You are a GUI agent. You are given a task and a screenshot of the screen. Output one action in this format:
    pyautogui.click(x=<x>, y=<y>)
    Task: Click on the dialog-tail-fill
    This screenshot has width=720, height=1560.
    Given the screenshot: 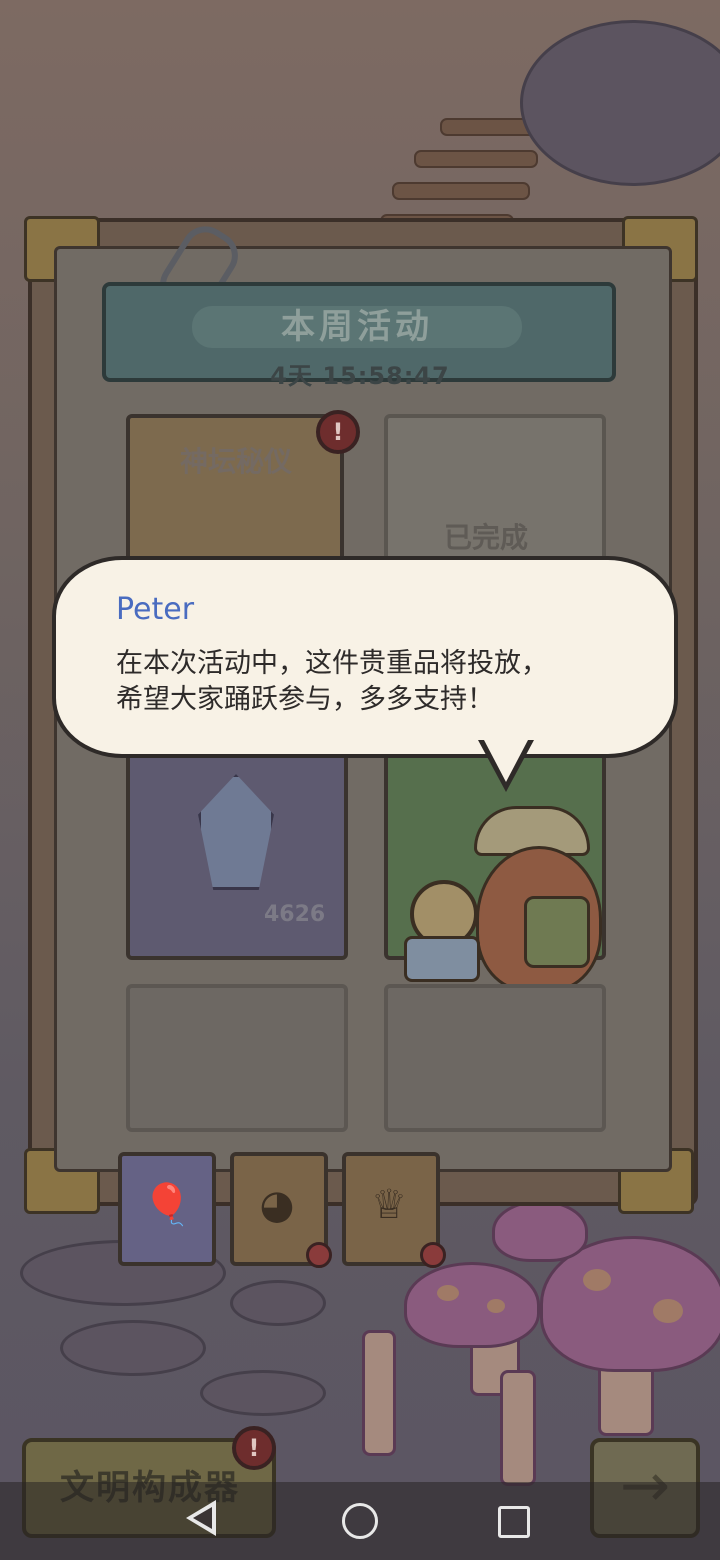 What is the action you would take?
    pyautogui.click(x=506, y=761)
    